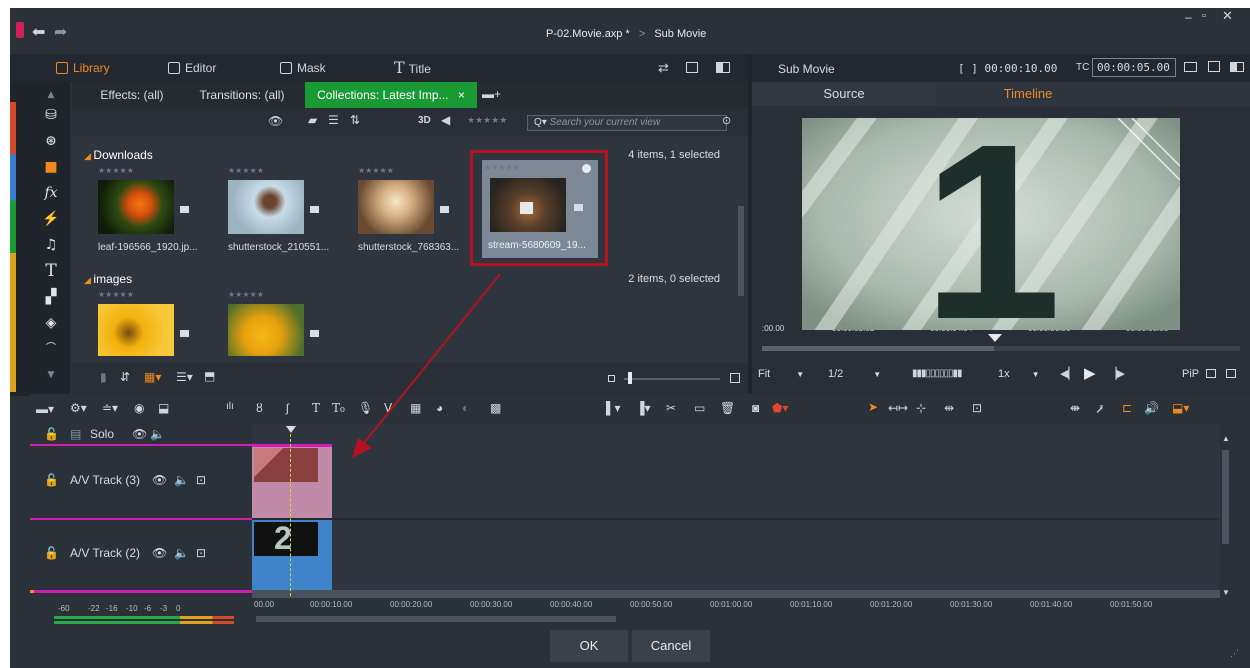 The height and width of the screenshot is (668, 1250). What do you see at coordinates (38, 32) in the screenshot?
I see `undo-icon: ⬅` at bounding box center [38, 32].